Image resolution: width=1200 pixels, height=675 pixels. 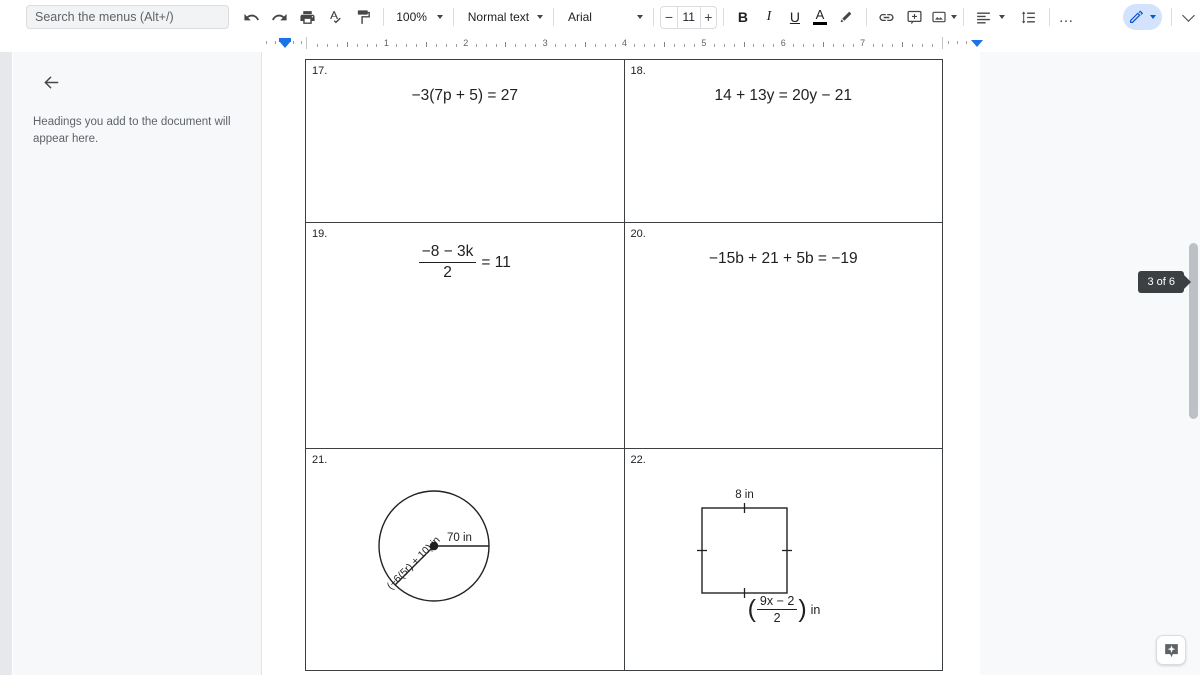 What do you see at coordinates (579, 17) in the screenshot?
I see `font-family-value: Arial` at bounding box center [579, 17].